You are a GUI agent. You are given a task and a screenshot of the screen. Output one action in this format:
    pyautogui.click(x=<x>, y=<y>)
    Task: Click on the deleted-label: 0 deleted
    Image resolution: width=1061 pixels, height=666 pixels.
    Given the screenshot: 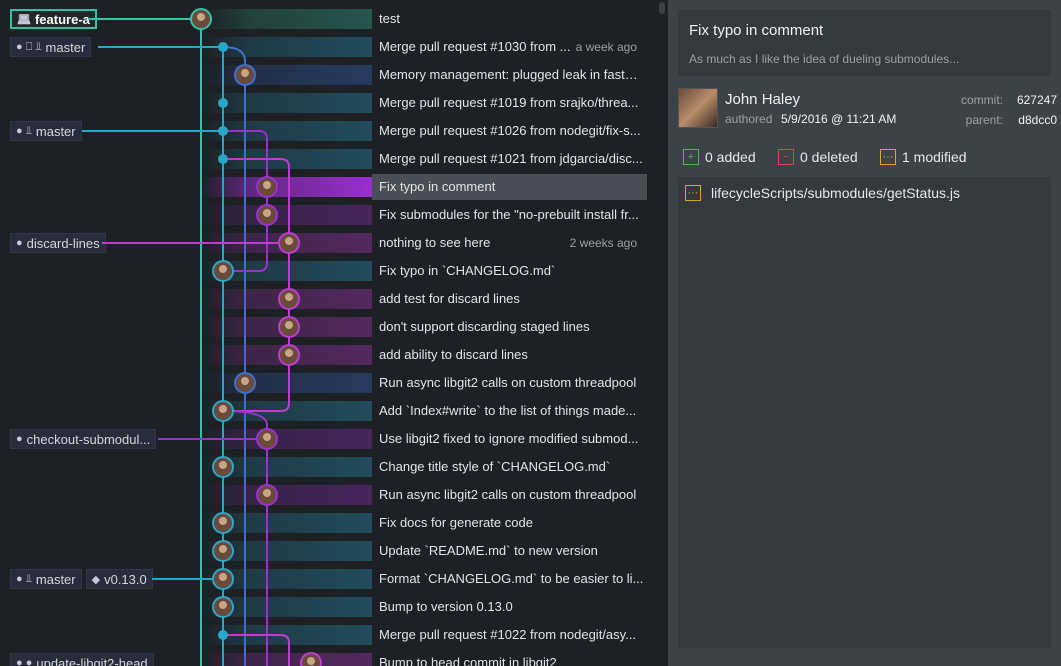 What is the action you would take?
    pyautogui.click(x=829, y=157)
    